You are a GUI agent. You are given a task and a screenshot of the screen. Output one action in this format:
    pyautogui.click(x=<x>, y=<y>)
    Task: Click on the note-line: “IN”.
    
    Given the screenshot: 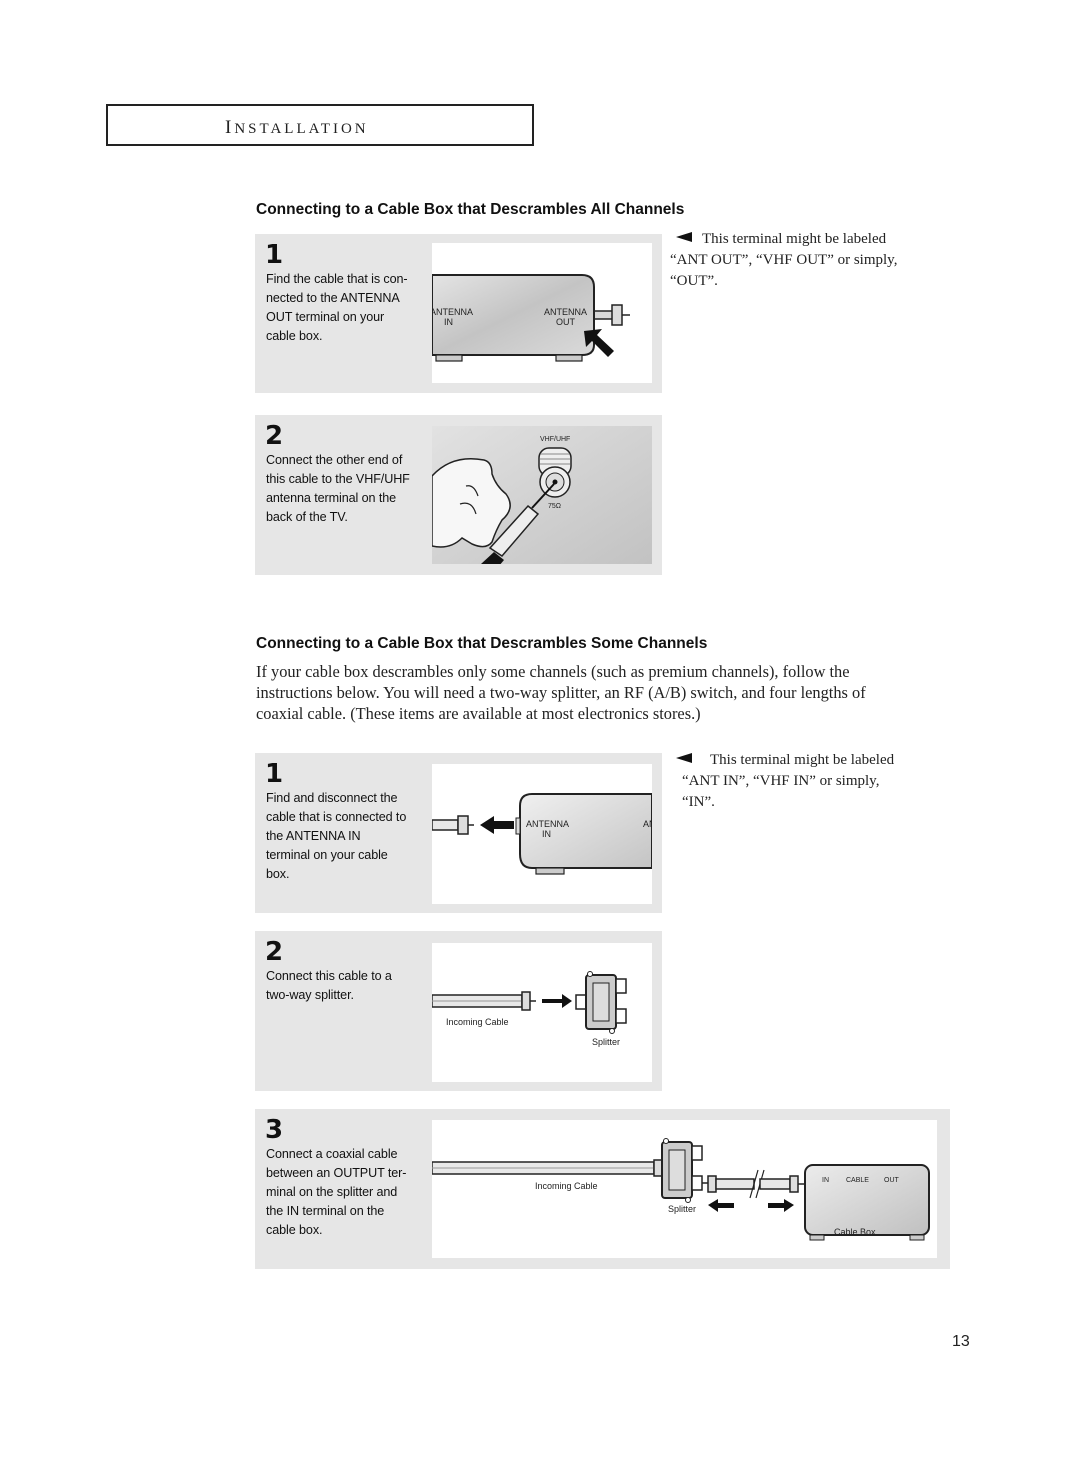 What is the action you would take?
    pyautogui.click(x=698, y=802)
    